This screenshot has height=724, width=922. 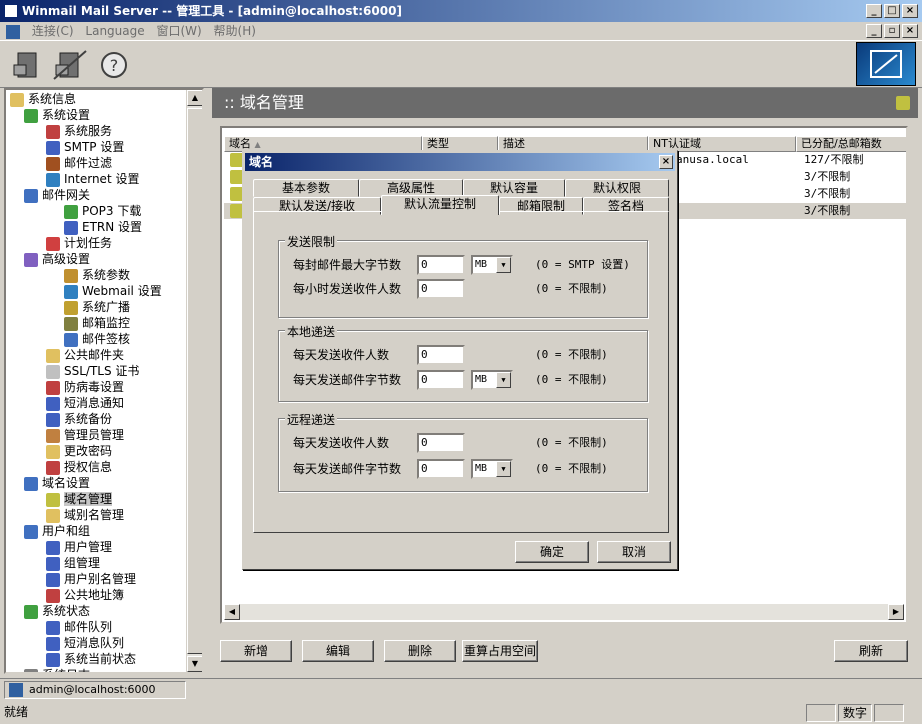 What do you see at coordinates (57, 195) in the screenshot?
I see `tree-item: 邮件网关` at bounding box center [57, 195].